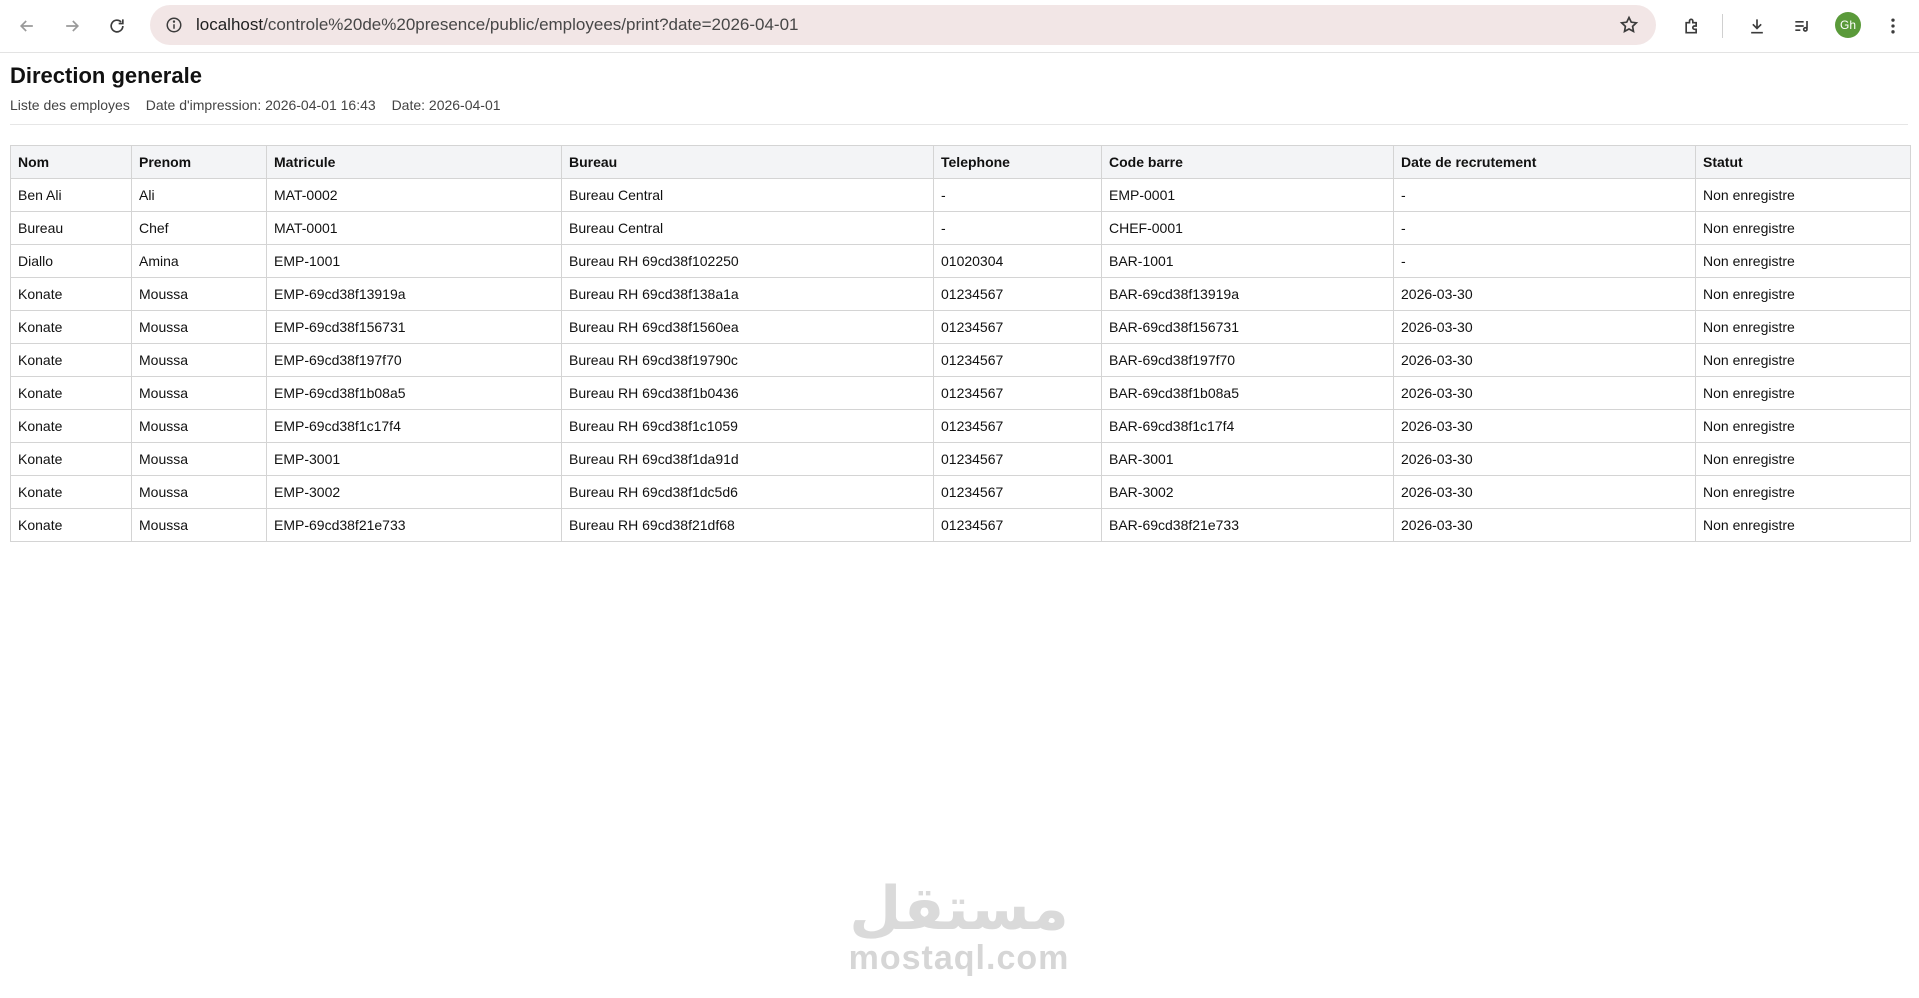 Image resolution: width=1919 pixels, height=998 pixels. Describe the element at coordinates (959, 938) in the screenshot. I see `watermark: مستقل mostaql.com` at that location.